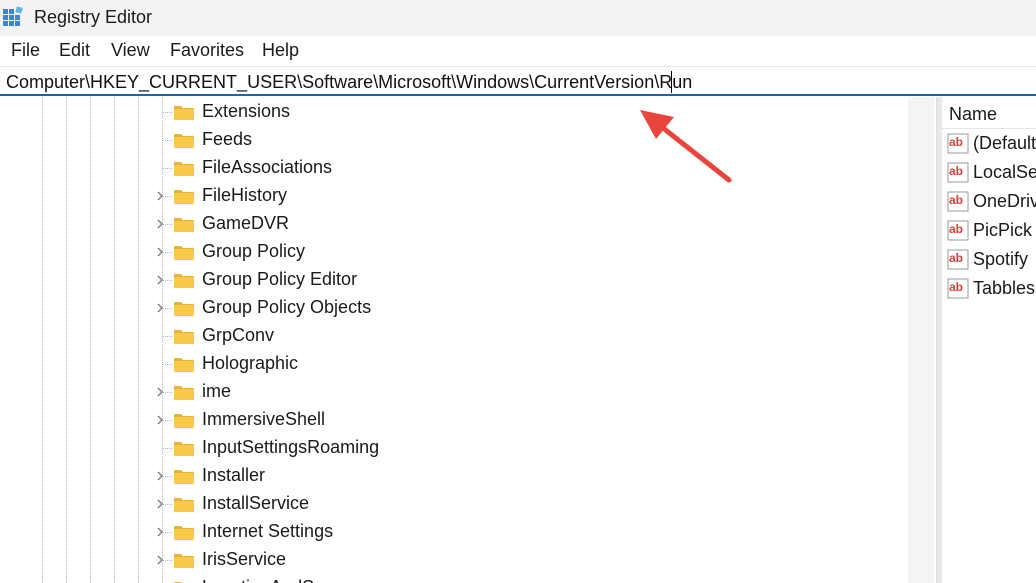 The height and width of the screenshot is (583, 1036). What do you see at coordinates (1004, 172) in the screenshot?
I see `value-name: LocalSer` at bounding box center [1004, 172].